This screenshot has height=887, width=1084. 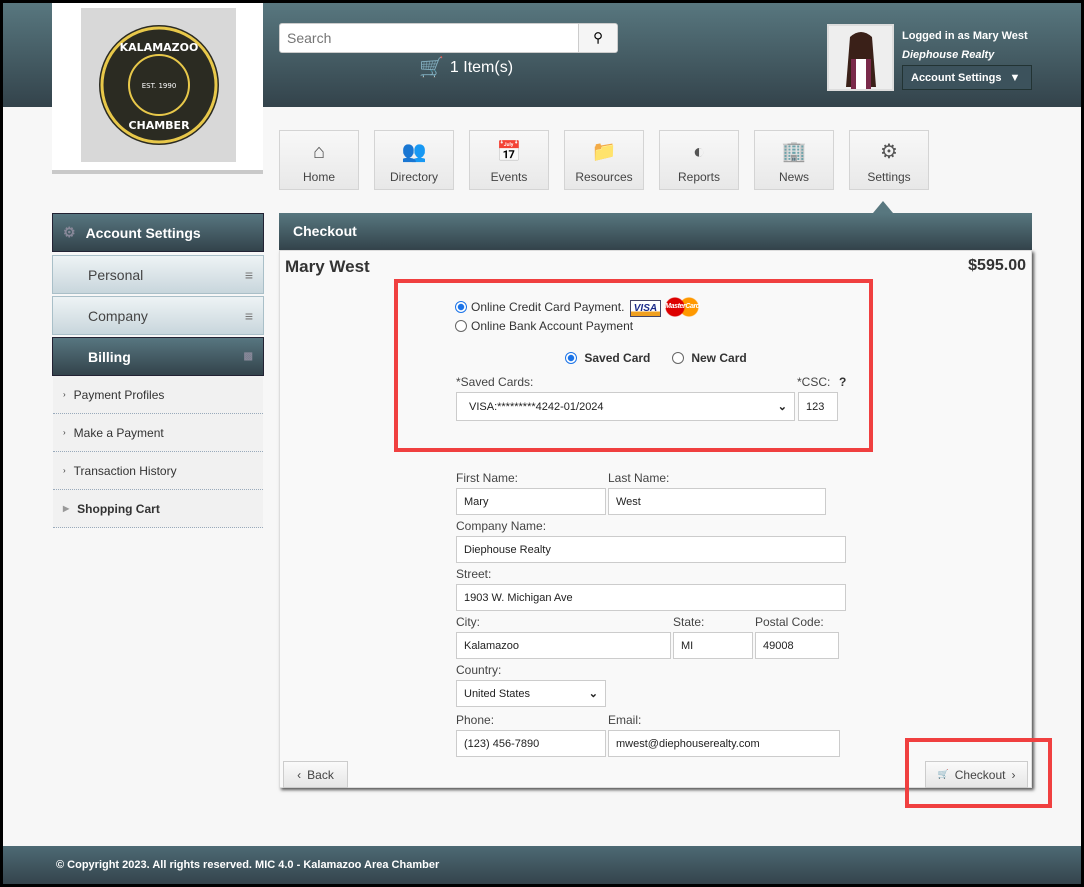 I want to click on active-nav-pointer, so click(x=883, y=207).